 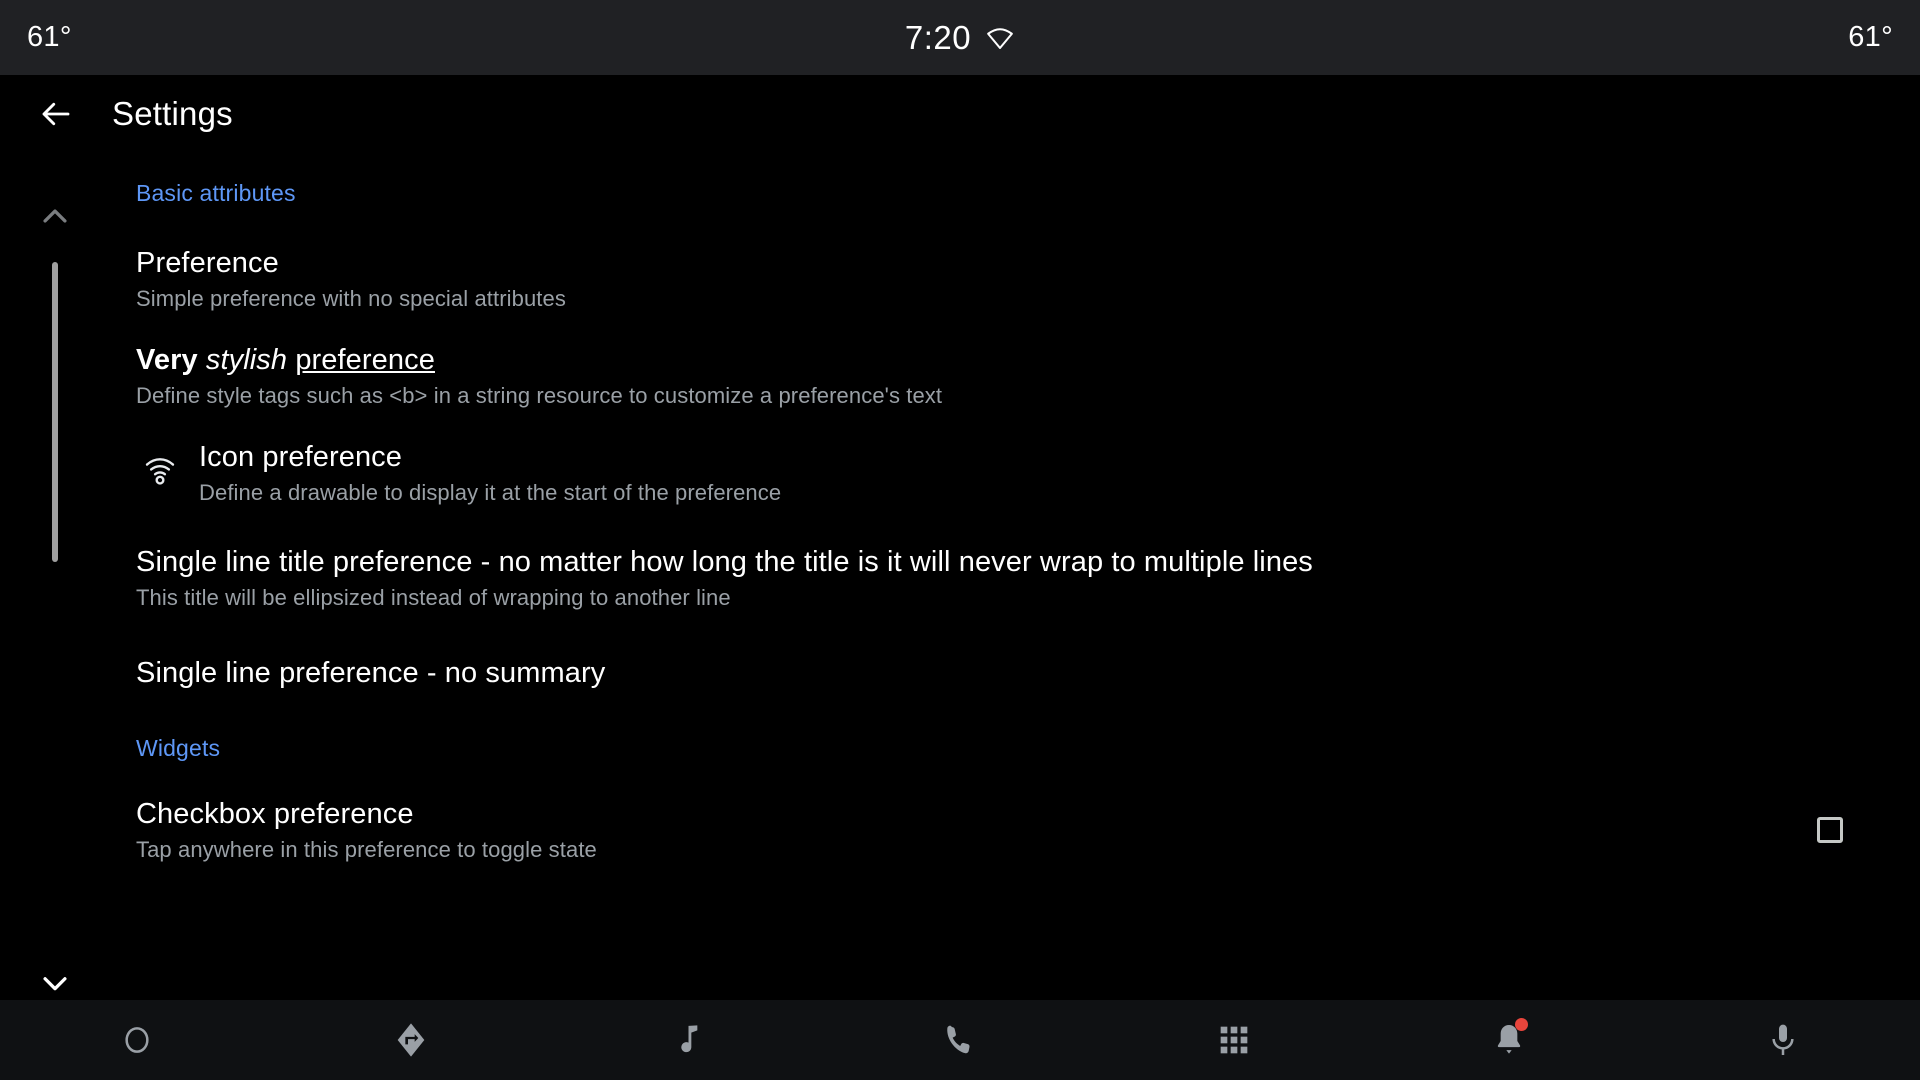 I want to click on back-button, so click(x=56, y=114).